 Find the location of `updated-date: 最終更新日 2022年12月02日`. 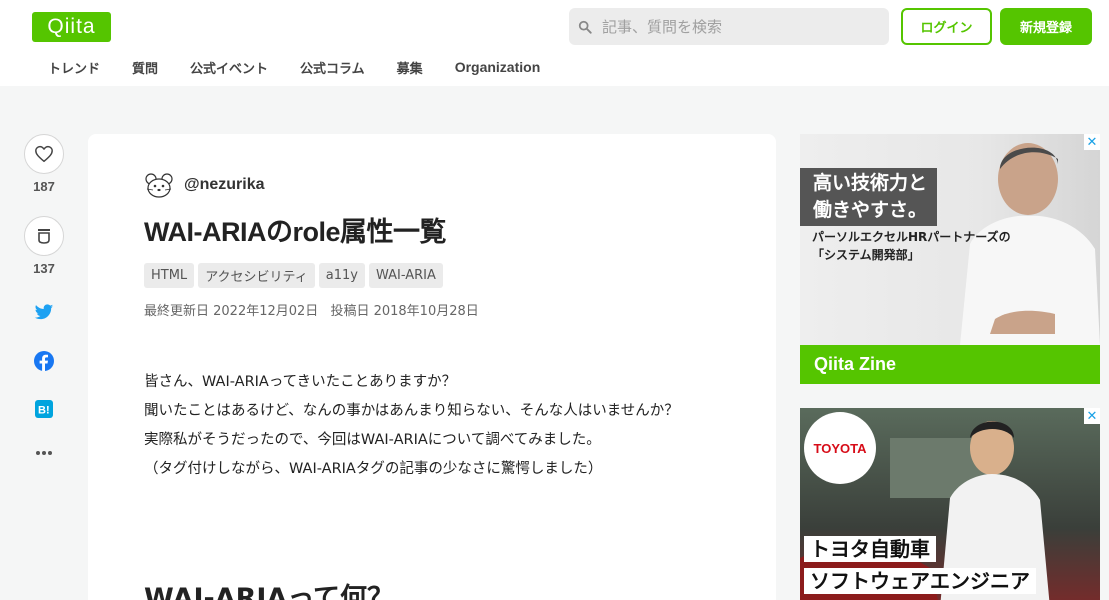

updated-date: 最終更新日 2022年12月02日 is located at coordinates (231, 311).